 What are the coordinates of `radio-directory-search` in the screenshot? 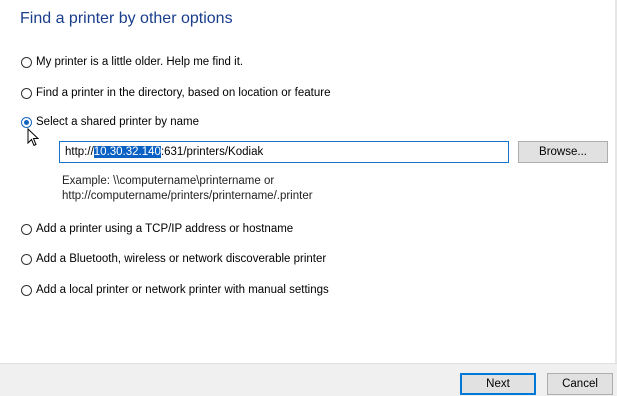 It's located at (26, 93).